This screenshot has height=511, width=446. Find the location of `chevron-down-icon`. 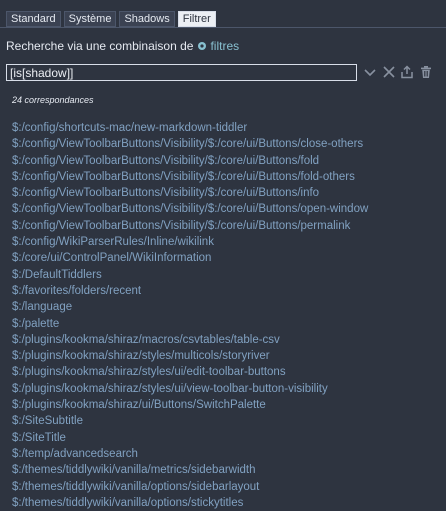

chevron-down-icon is located at coordinates (370, 72).